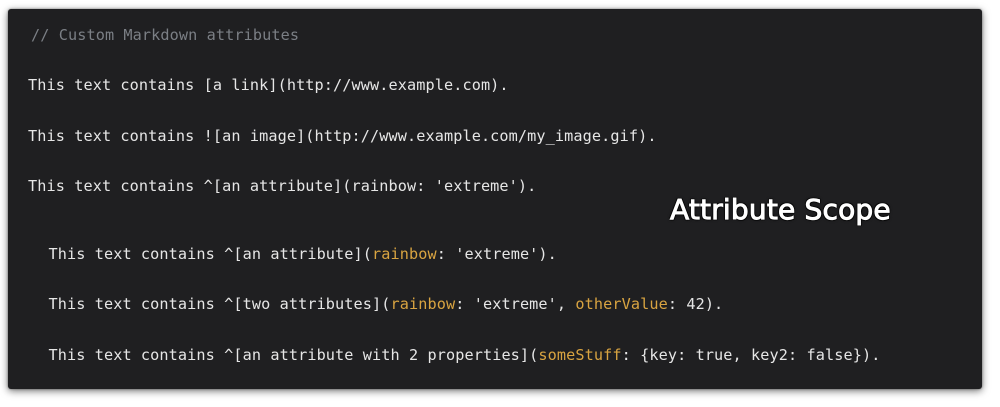 Image resolution: width=1000 pixels, height=407 pixels. I want to click on code-segment-text: : 'extreme')., so click(496, 254).